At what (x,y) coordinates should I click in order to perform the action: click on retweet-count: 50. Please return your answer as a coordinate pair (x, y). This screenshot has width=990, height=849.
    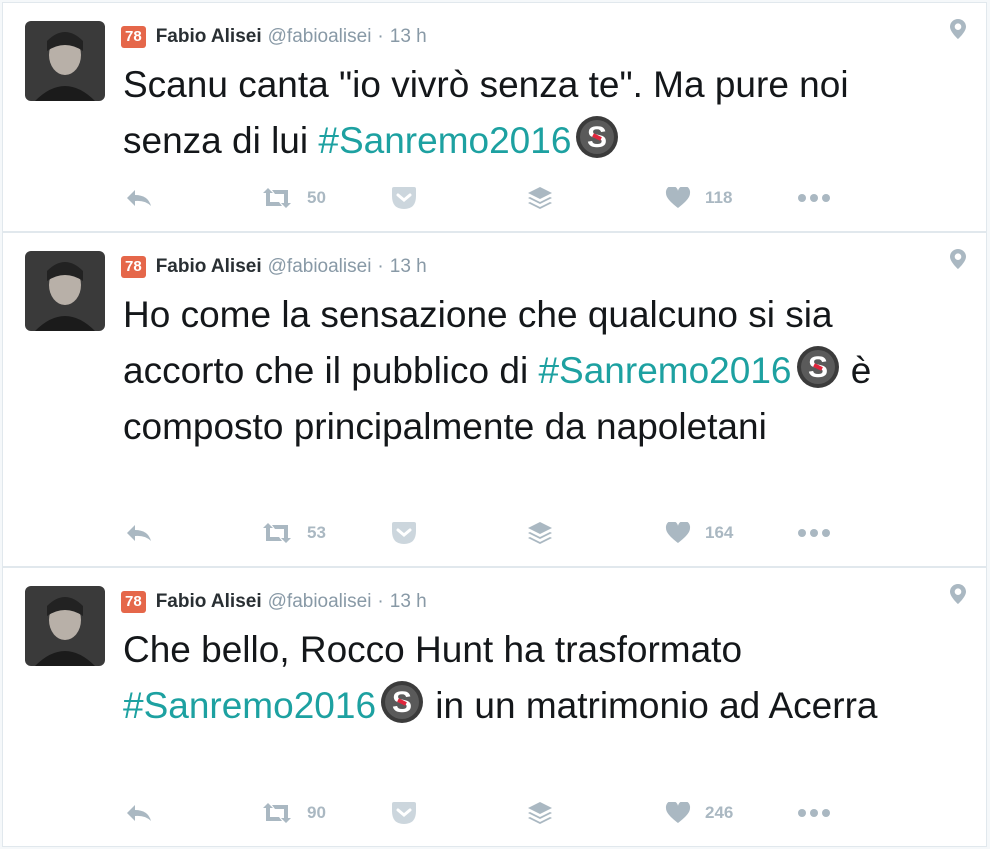
    Looking at the image, I should click on (316, 197).